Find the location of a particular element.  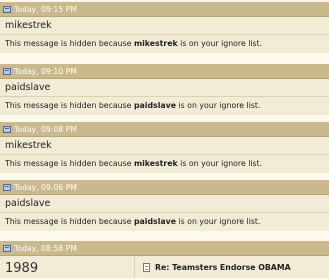

post-username: 1989 is located at coordinates (67, 267).